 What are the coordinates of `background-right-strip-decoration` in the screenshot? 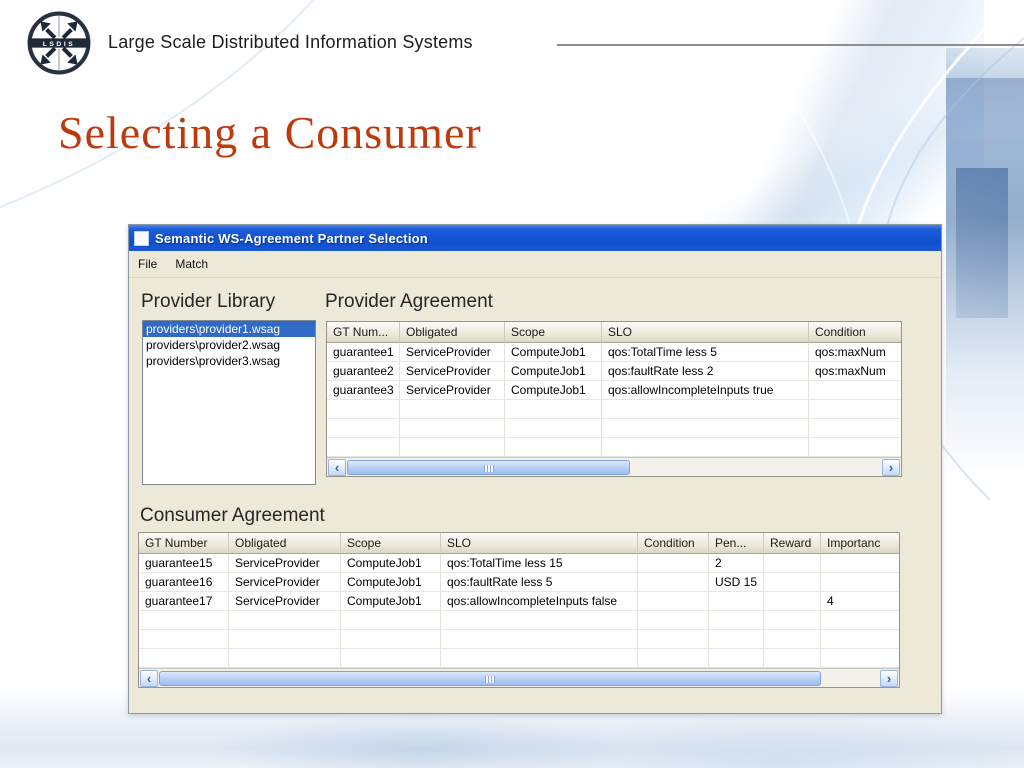 It's located at (985, 263).